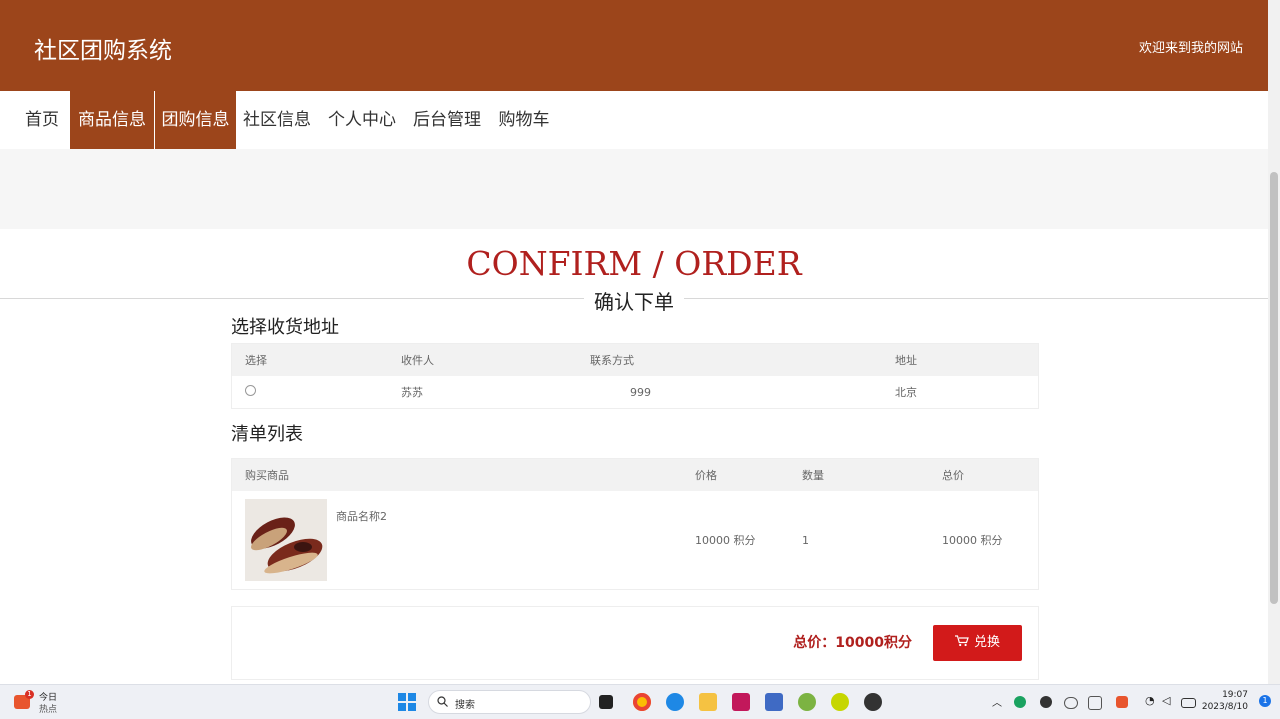 The width and height of the screenshot is (1280, 719). What do you see at coordinates (482, 359) in the screenshot?
I see `col-recipient: 收件人` at bounding box center [482, 359].